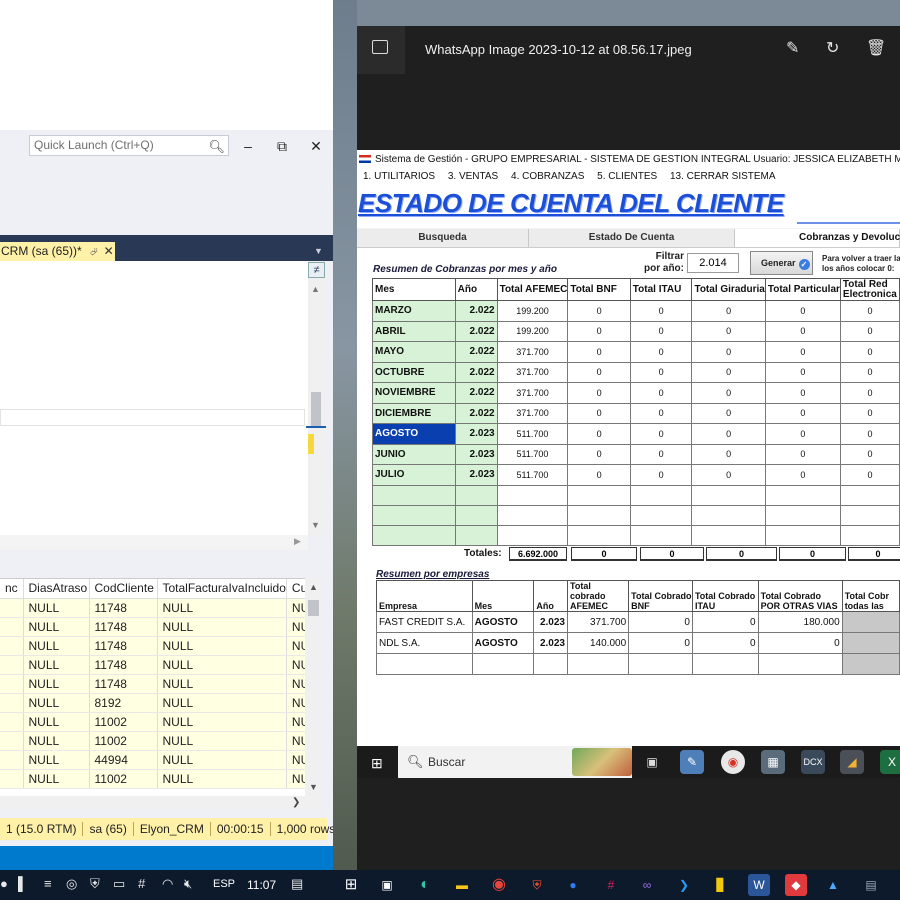 This screenshot has width=900, height=900. Describe the element at coordinates (48, 883) in the screenshot. I see `settings-sliders-icon: ≡` at that location.